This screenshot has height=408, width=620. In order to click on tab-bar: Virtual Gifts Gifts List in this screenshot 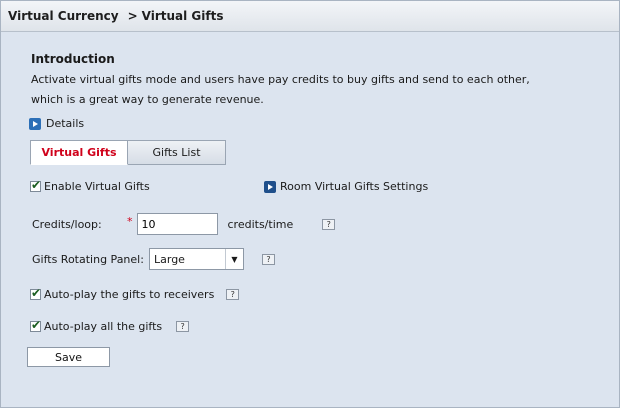, I will do `click(128, 152)`.